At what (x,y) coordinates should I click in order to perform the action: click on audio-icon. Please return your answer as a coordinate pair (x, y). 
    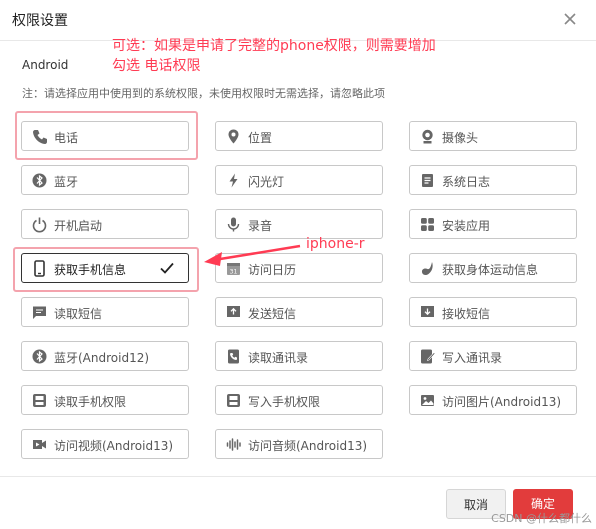
    Looking at the image, I should click on (233, 444).